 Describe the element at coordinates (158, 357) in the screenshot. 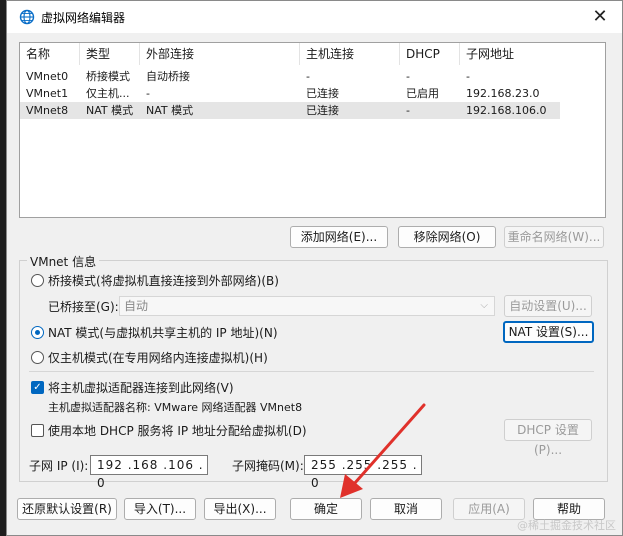

I see `hostonly-label: 仅主机模式(在专用网络内连接虚拟机)(H)` at that location.